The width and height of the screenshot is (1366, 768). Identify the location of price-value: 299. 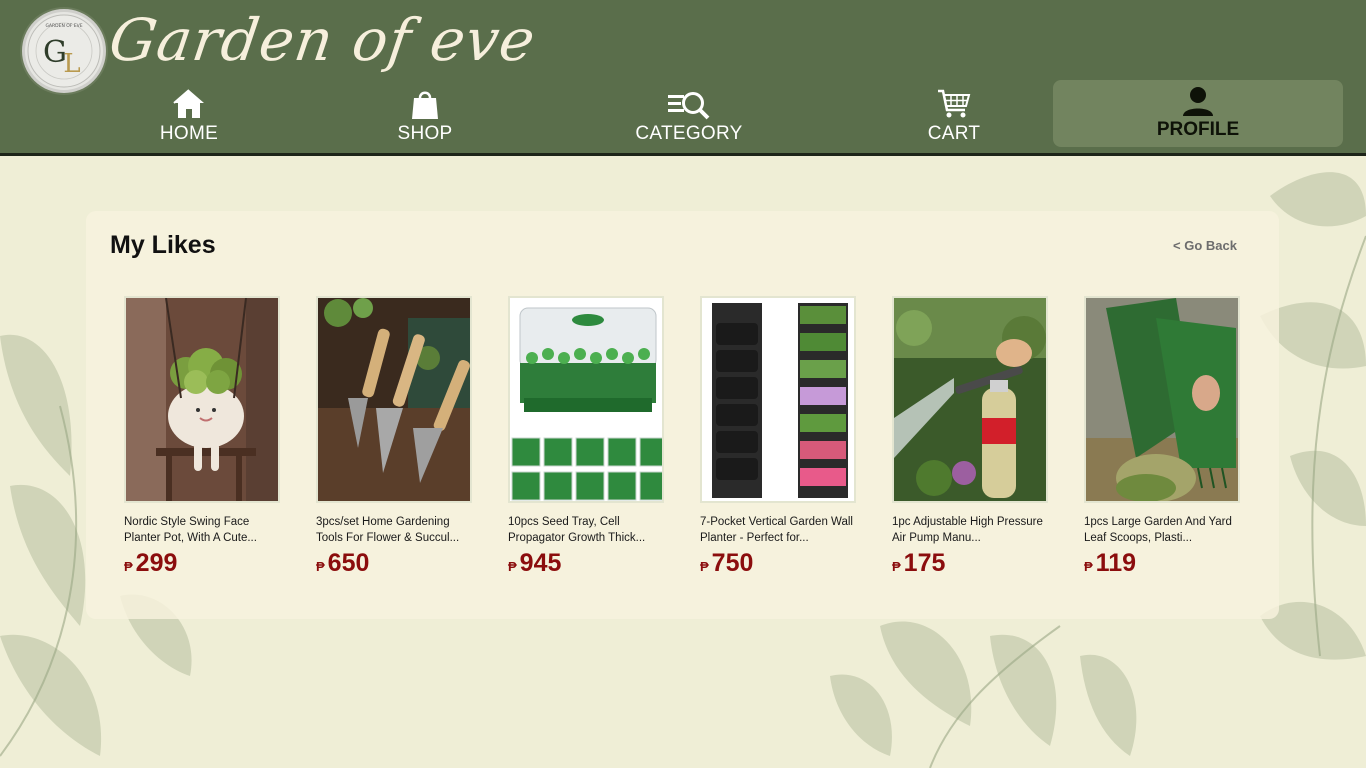
(156, 563).